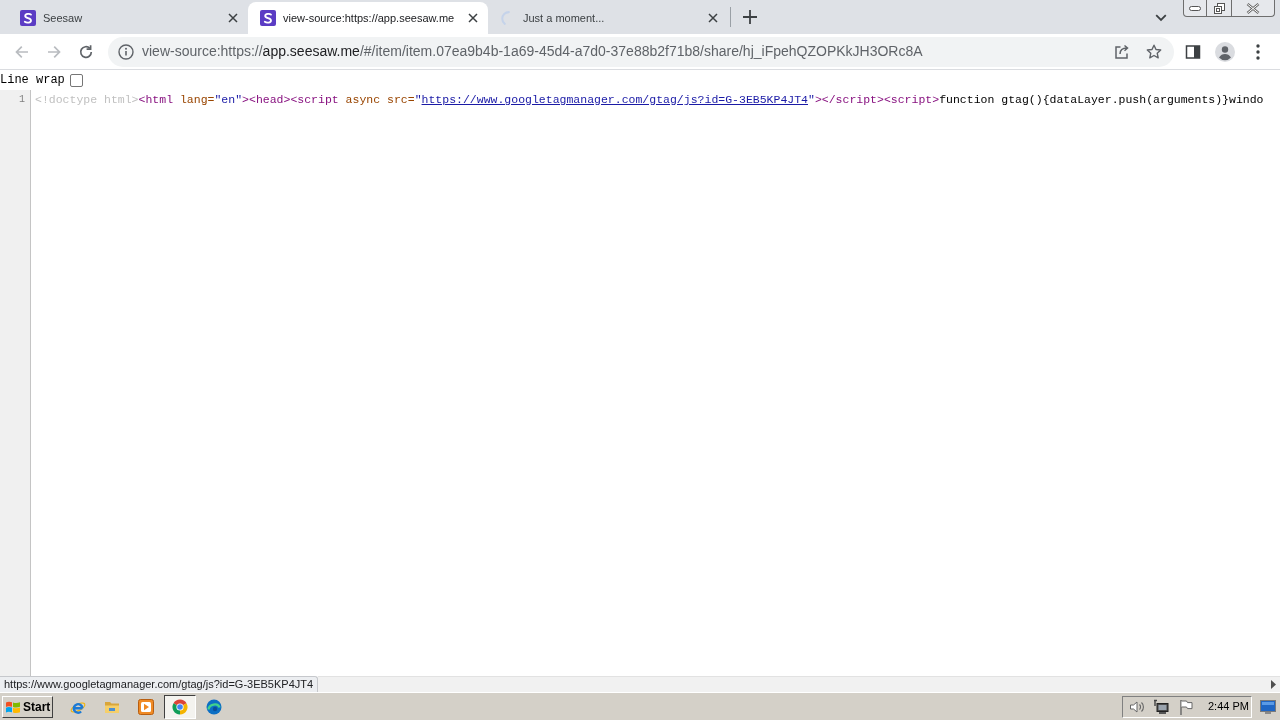 Image resolution: width=1280 pixels, height=720 pixels. Describe the element at coordinates (214, 706) in the screenshot. I see `swirl-browser-icon` at that location.